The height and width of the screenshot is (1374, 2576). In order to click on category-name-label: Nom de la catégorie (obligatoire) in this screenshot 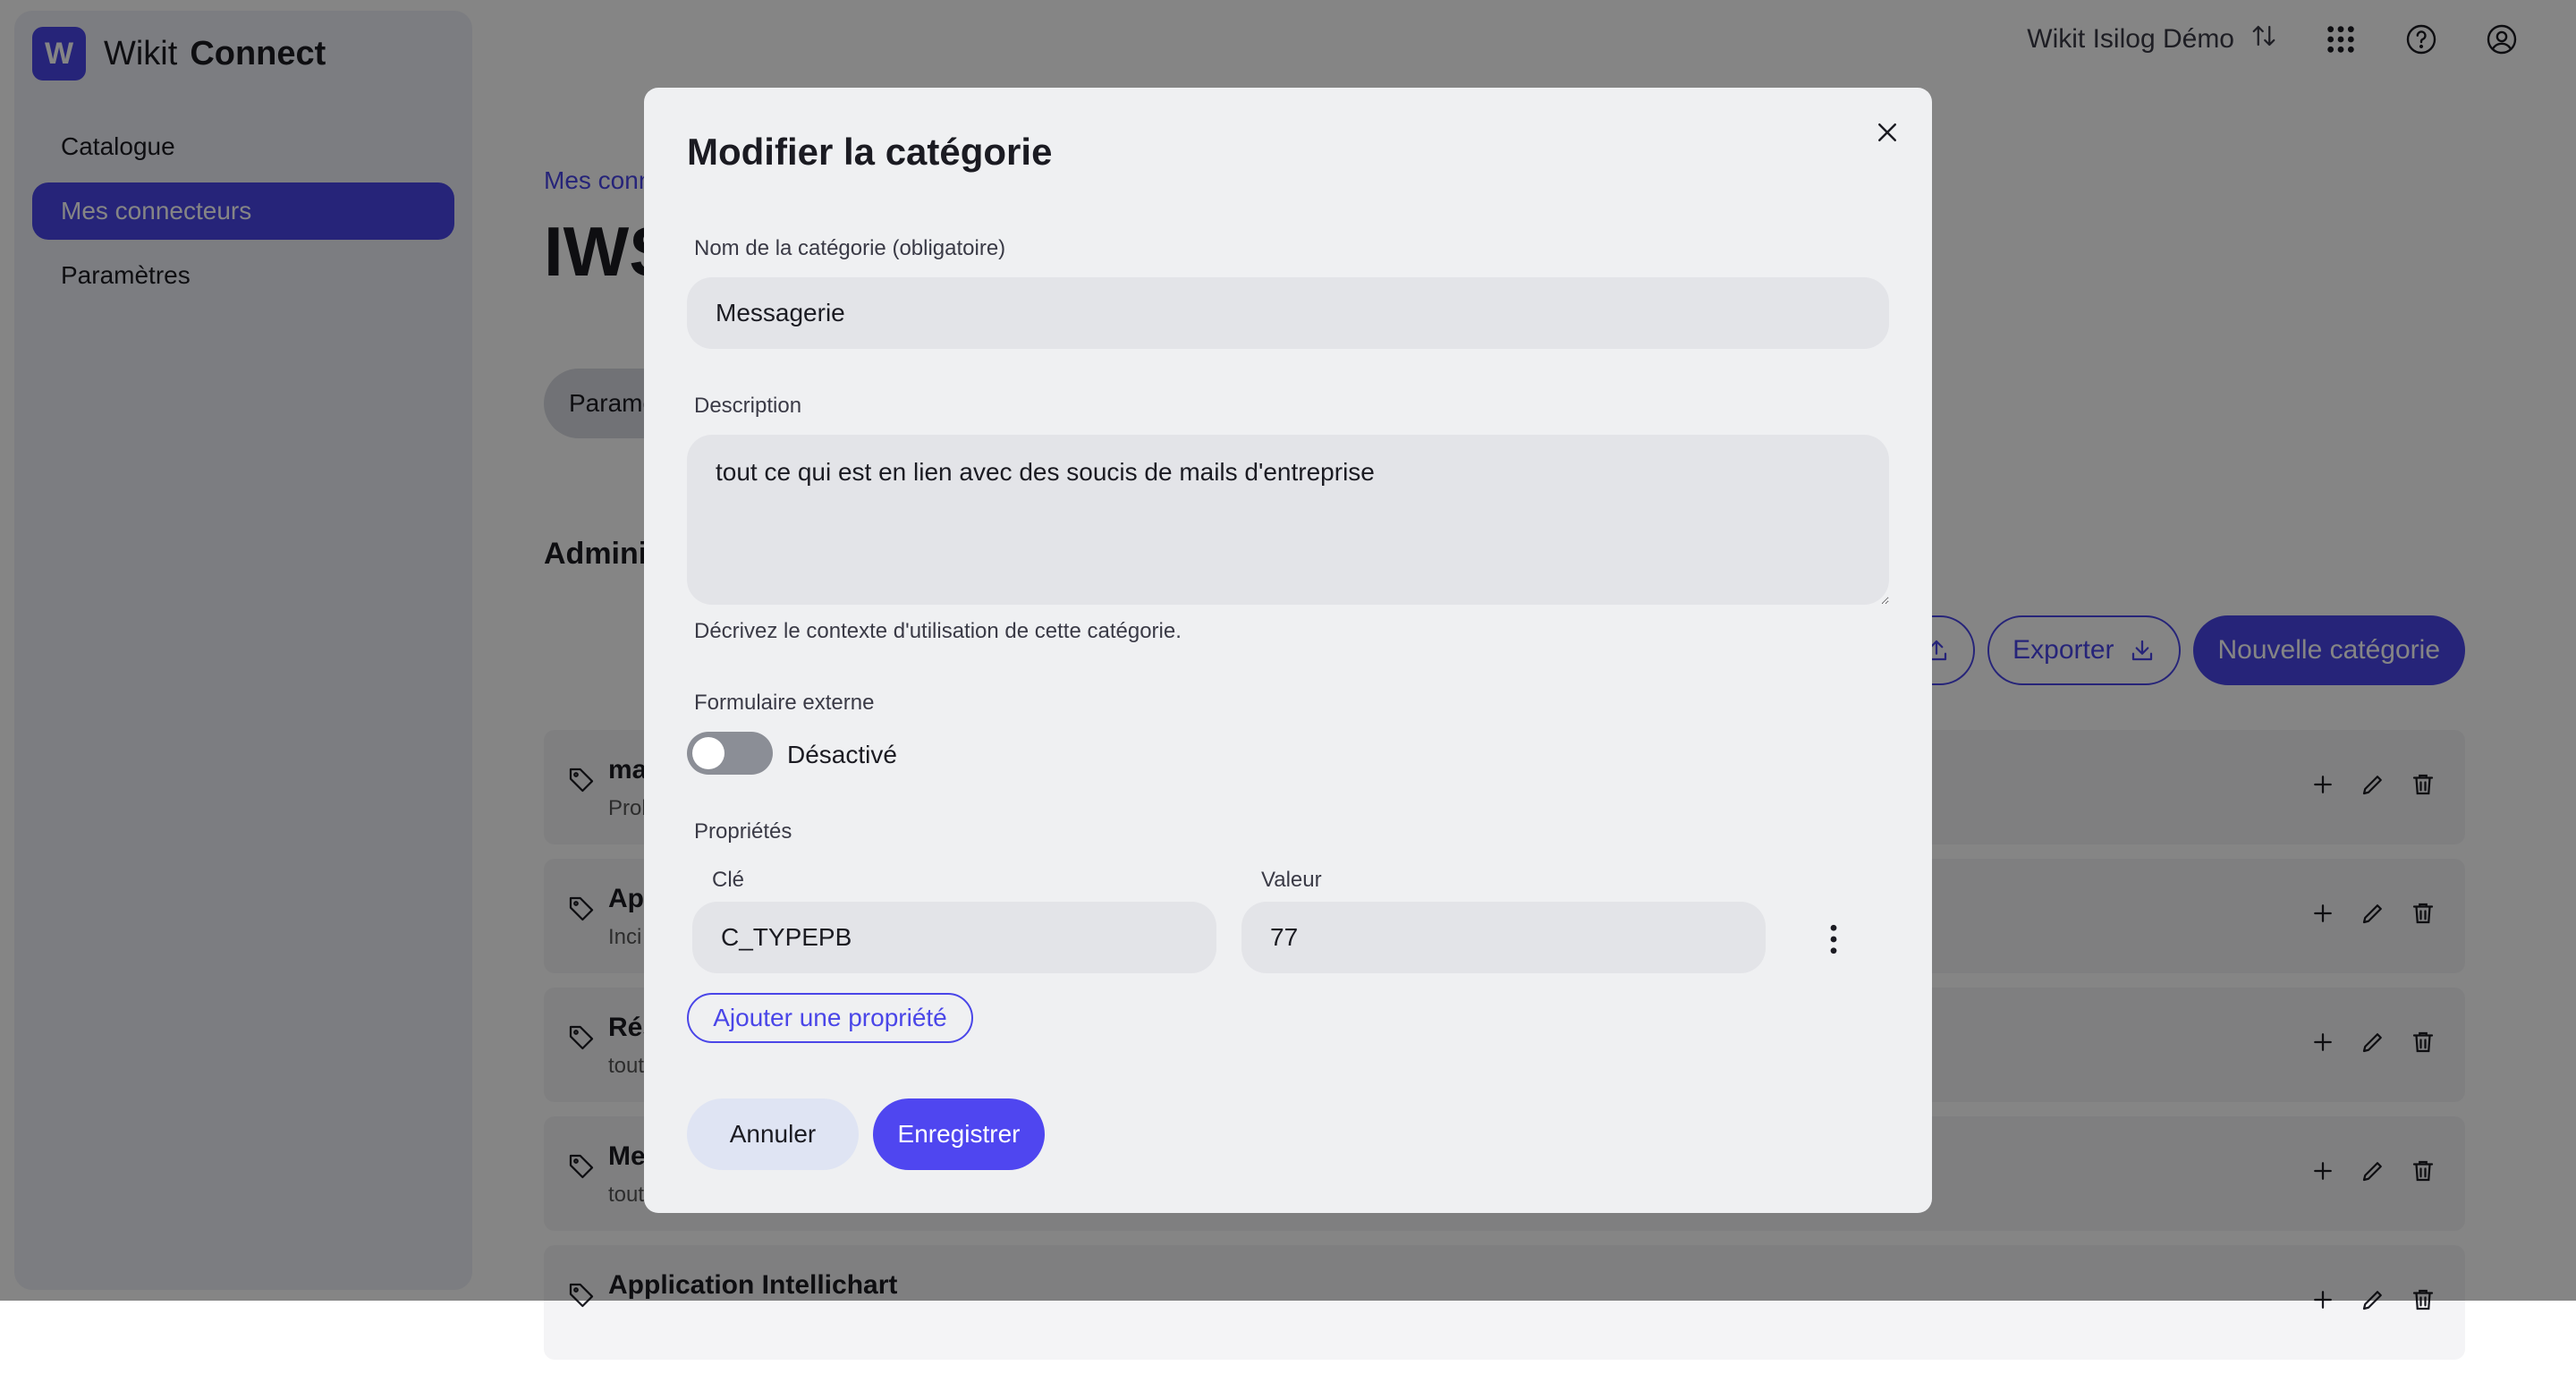, I will do `click(850, 248)`.